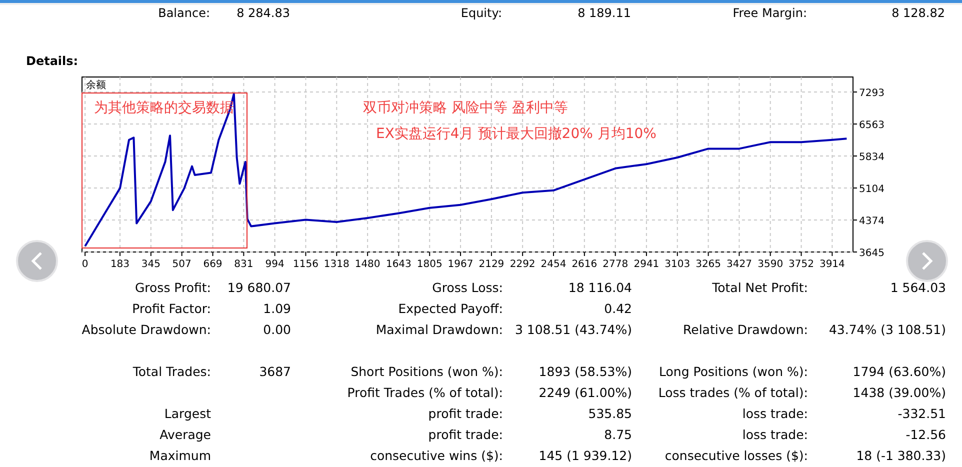  Describe the element at coordinates (425, 393) in the screenshot. I see `stat-label: Profit Trades (% of total):` at that location.